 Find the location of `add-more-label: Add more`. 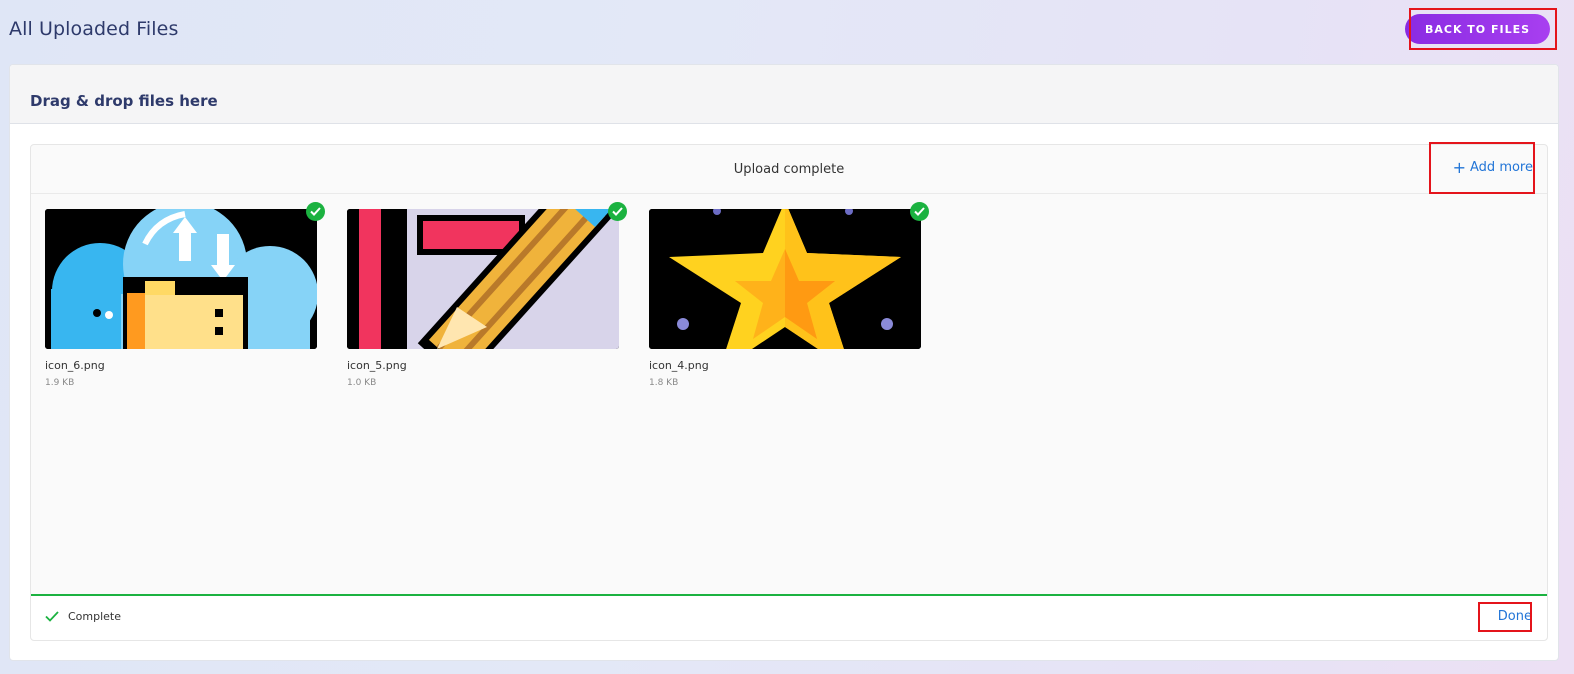

add-more-label: Add more is located at coordinates (1501, 167).